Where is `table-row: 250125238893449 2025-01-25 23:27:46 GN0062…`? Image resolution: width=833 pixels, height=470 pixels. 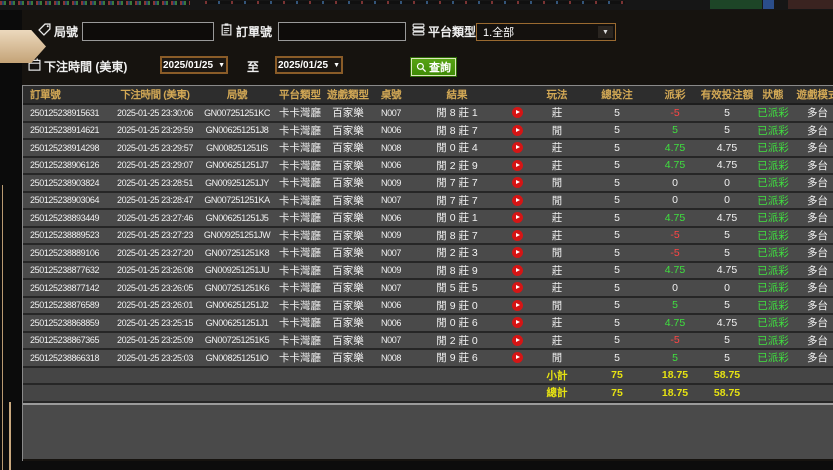 table-row: 250125238893449 2025-01-25 23:27:46 GN0062… is located at coordinates (428, 219).